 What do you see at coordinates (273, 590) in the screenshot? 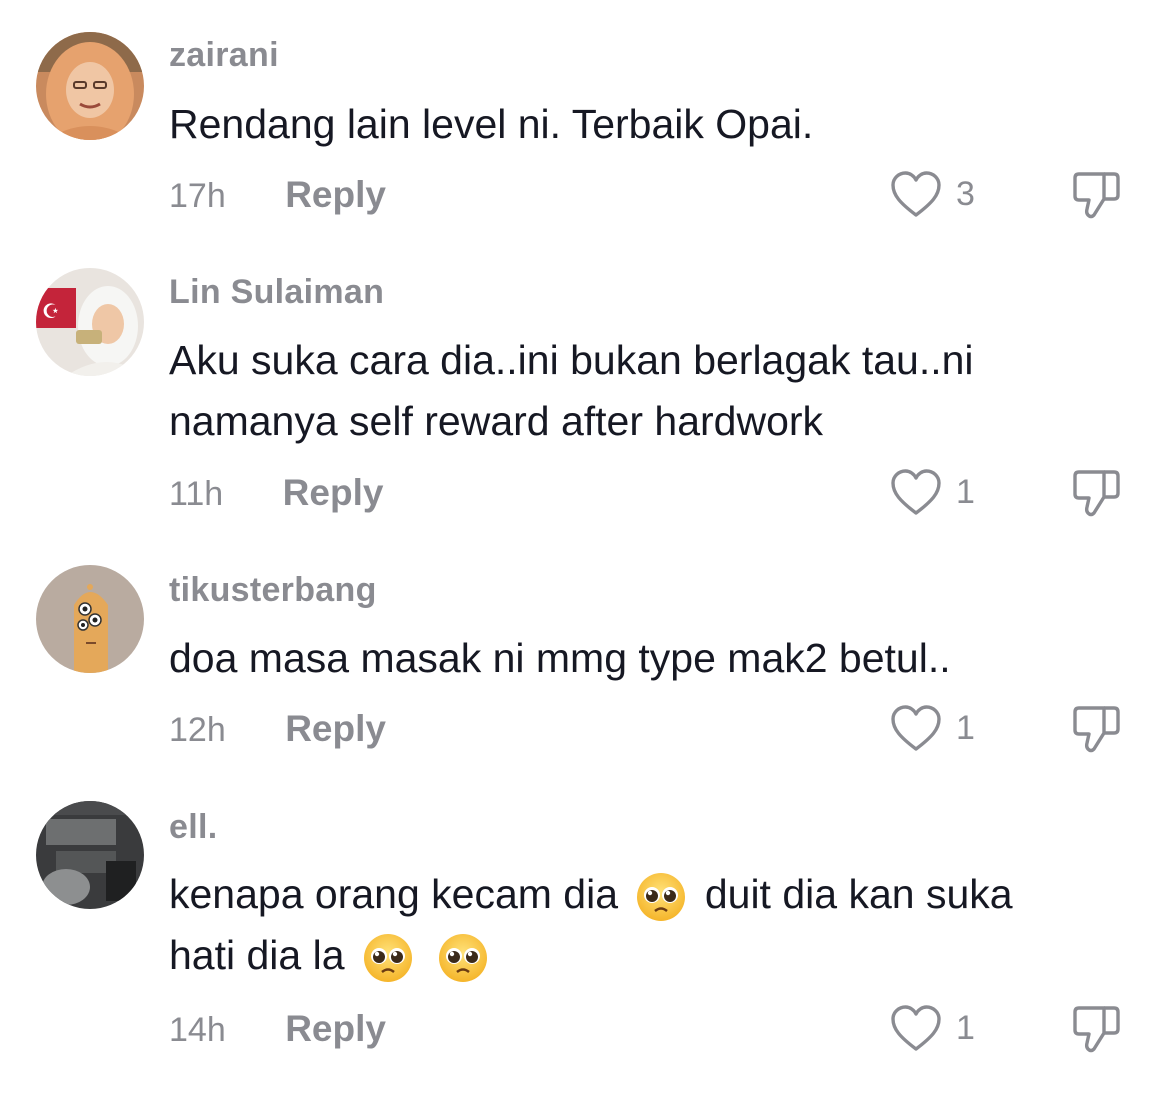
I see `comment-username: tikusterbang` at bounding box center [273, 590].